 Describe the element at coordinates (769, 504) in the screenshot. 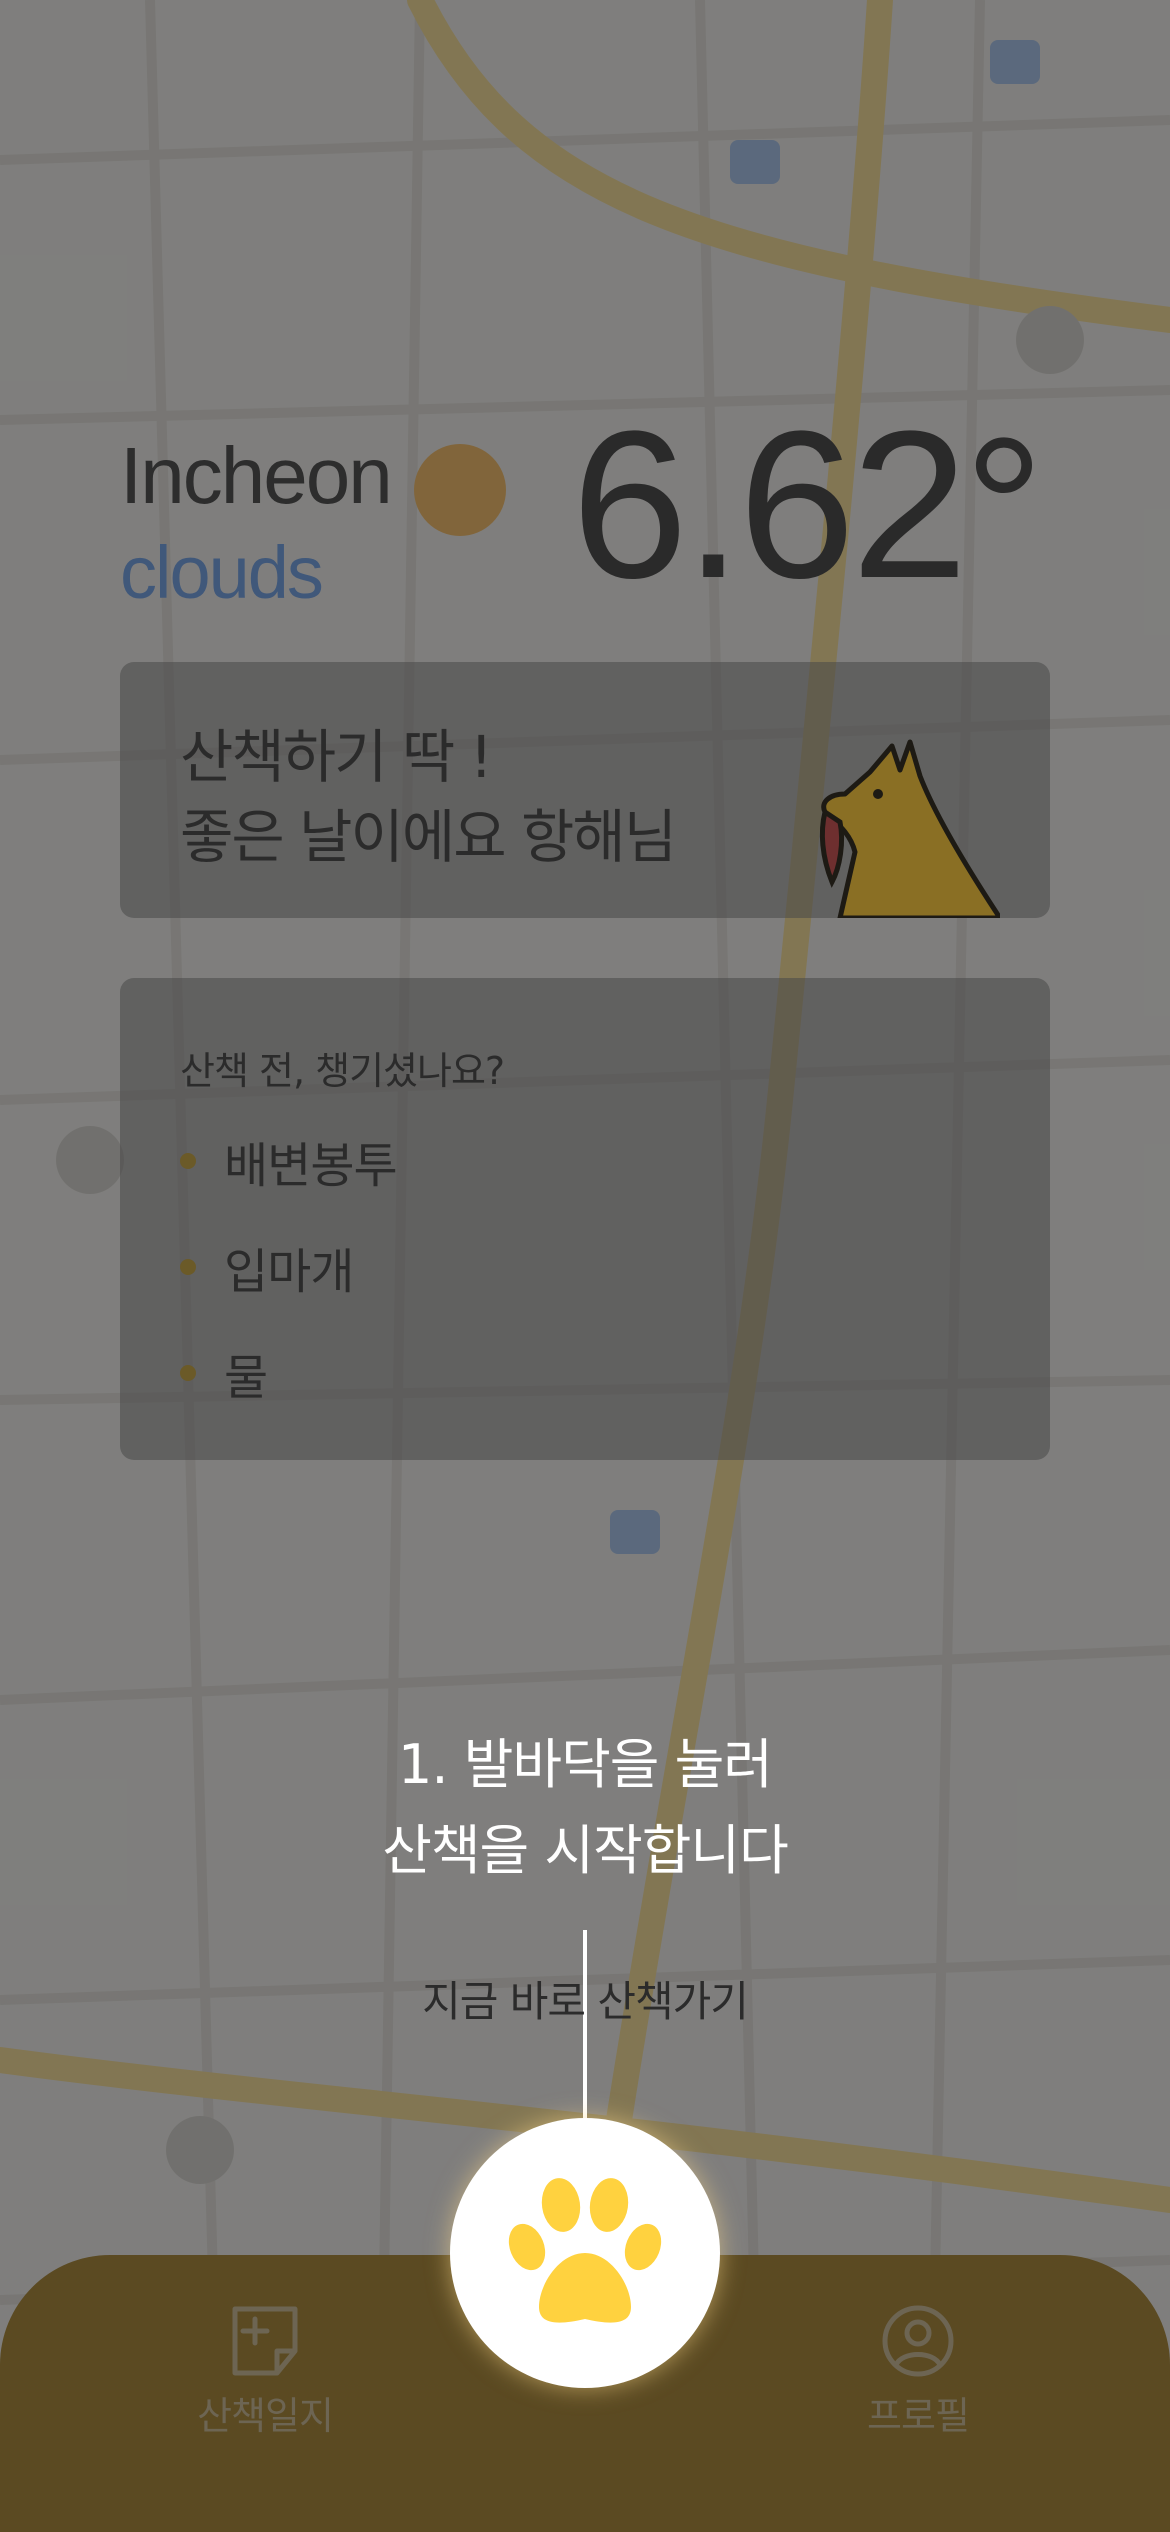

I see `temperature-value: 6.62` at that location.